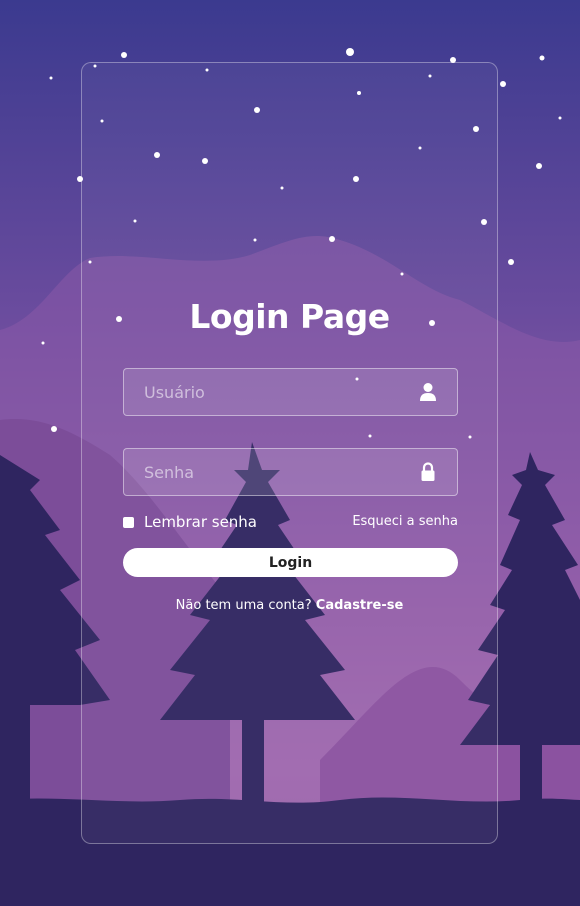 The image size is (580, 906). I want to click on password-field, so click(290, 472).